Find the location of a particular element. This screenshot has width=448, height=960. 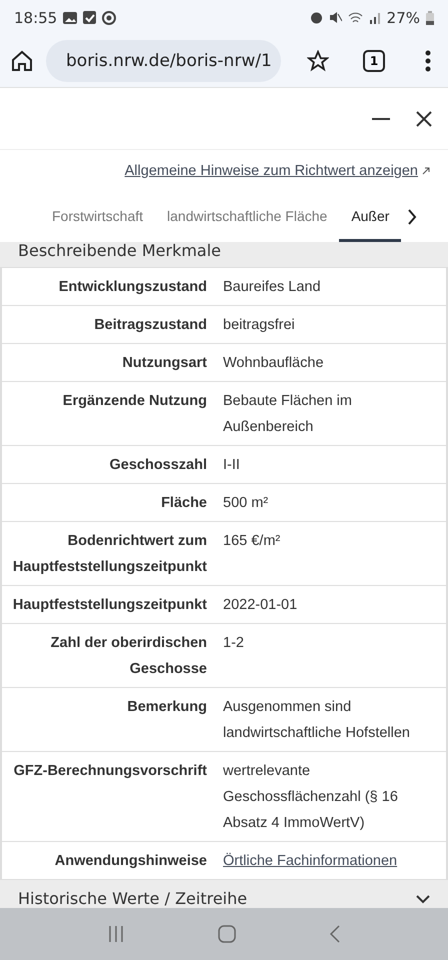

row-label: Anwendungshinweise is located at coordinates (131, 861).